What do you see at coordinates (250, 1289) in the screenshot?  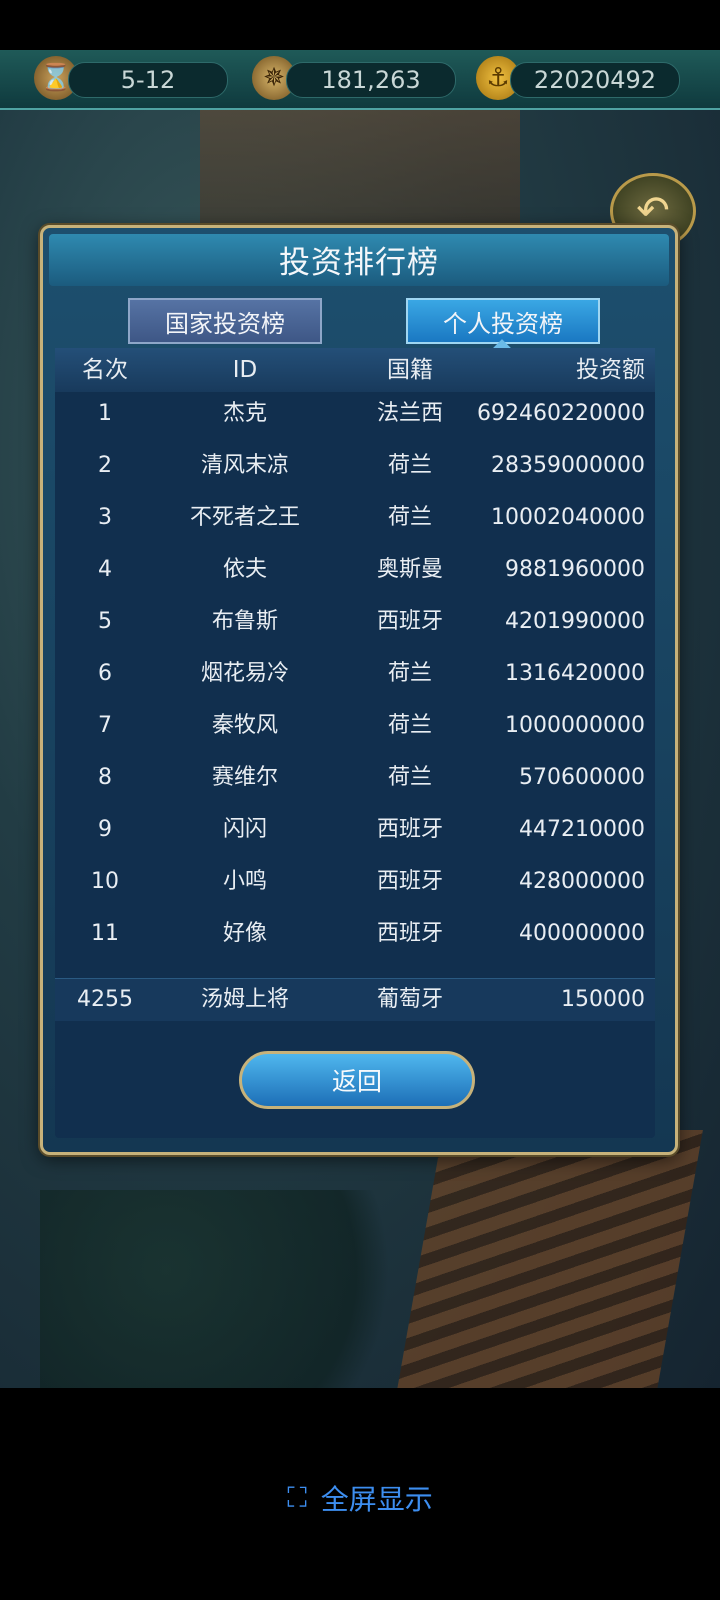 I see `background-map-trees` at bounding box center [250, 1289].